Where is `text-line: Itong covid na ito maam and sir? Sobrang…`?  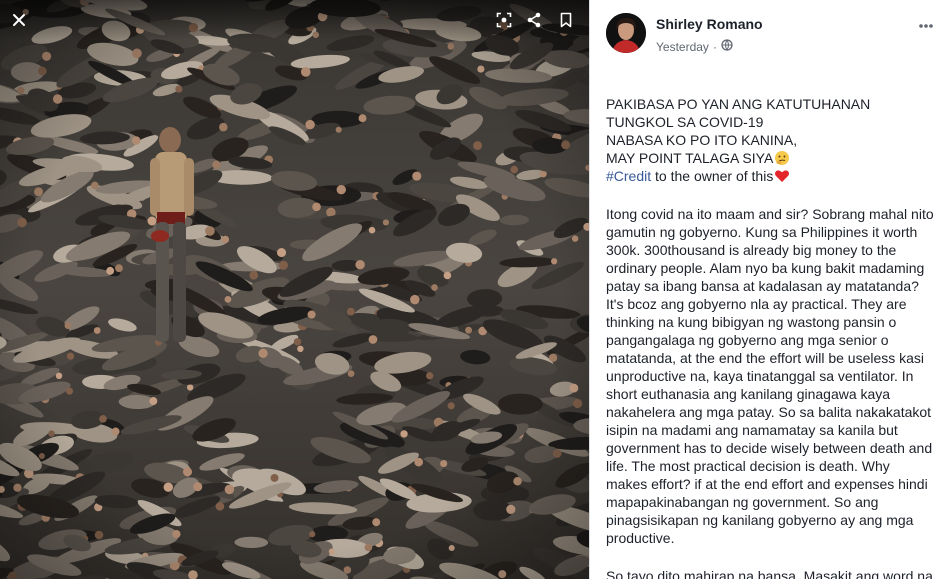
text-line: Itong covid na ito maam and sir? Sobrang… is located at coordinates (770, 214).